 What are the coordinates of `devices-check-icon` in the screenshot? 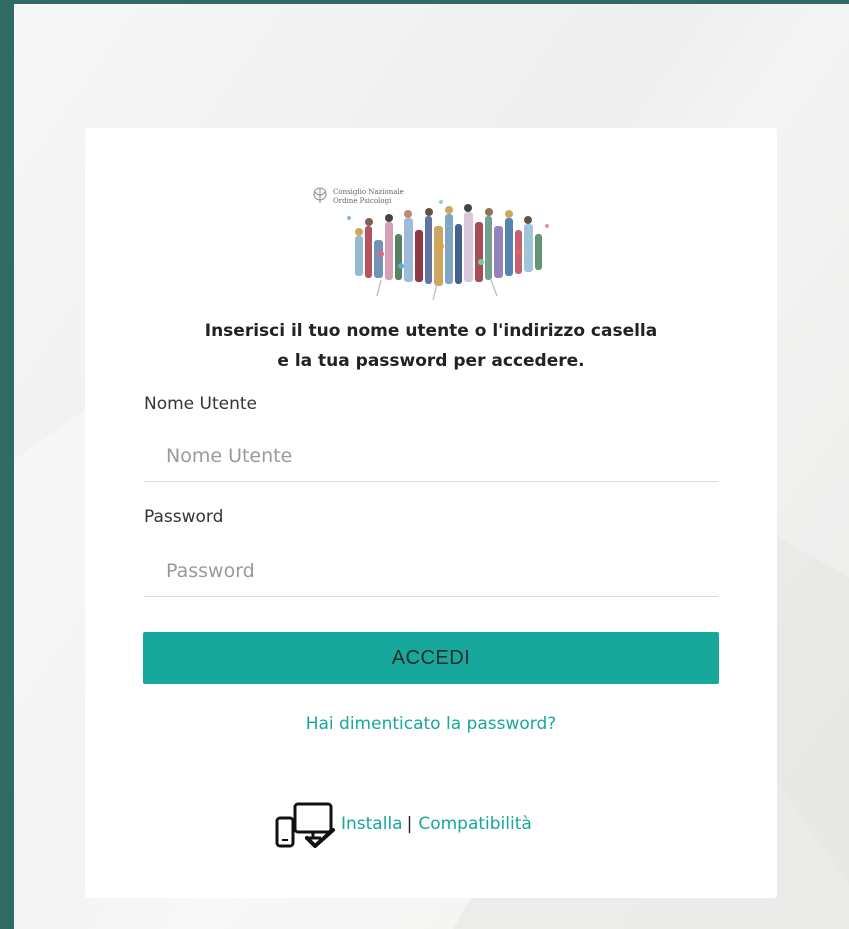 It's located at (305, 825).